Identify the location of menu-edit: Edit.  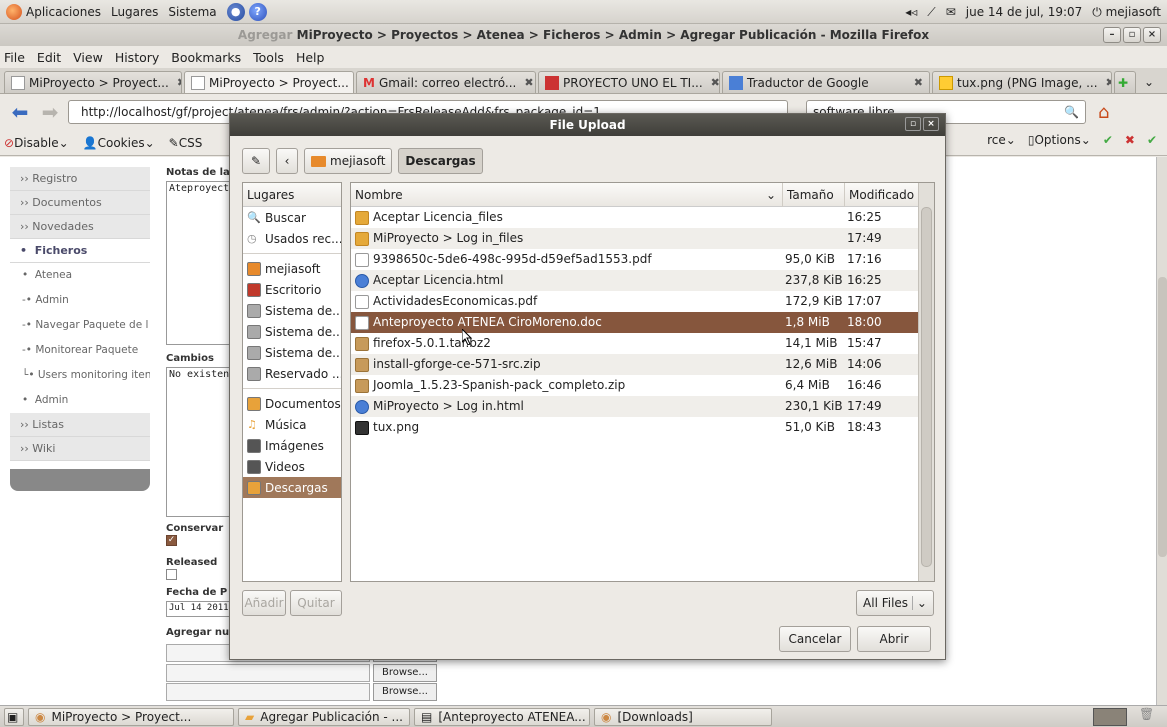
(49, 57).